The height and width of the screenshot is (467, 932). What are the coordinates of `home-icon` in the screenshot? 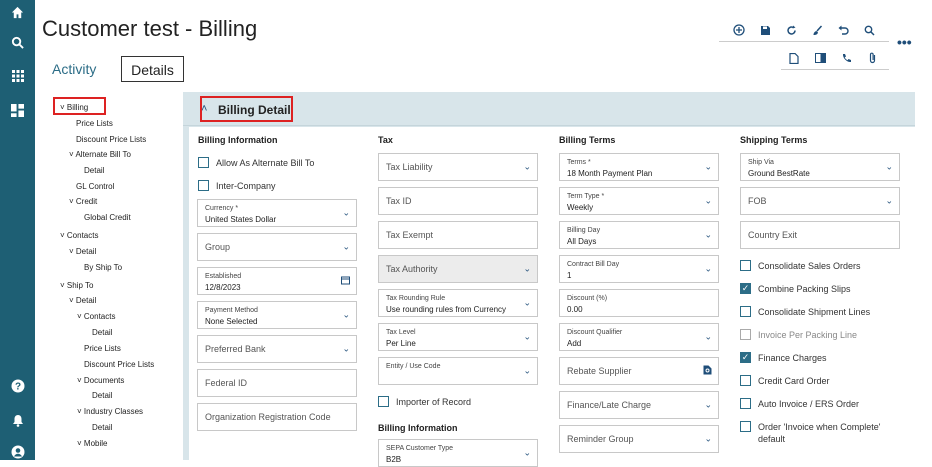 It's located at (17, 12).